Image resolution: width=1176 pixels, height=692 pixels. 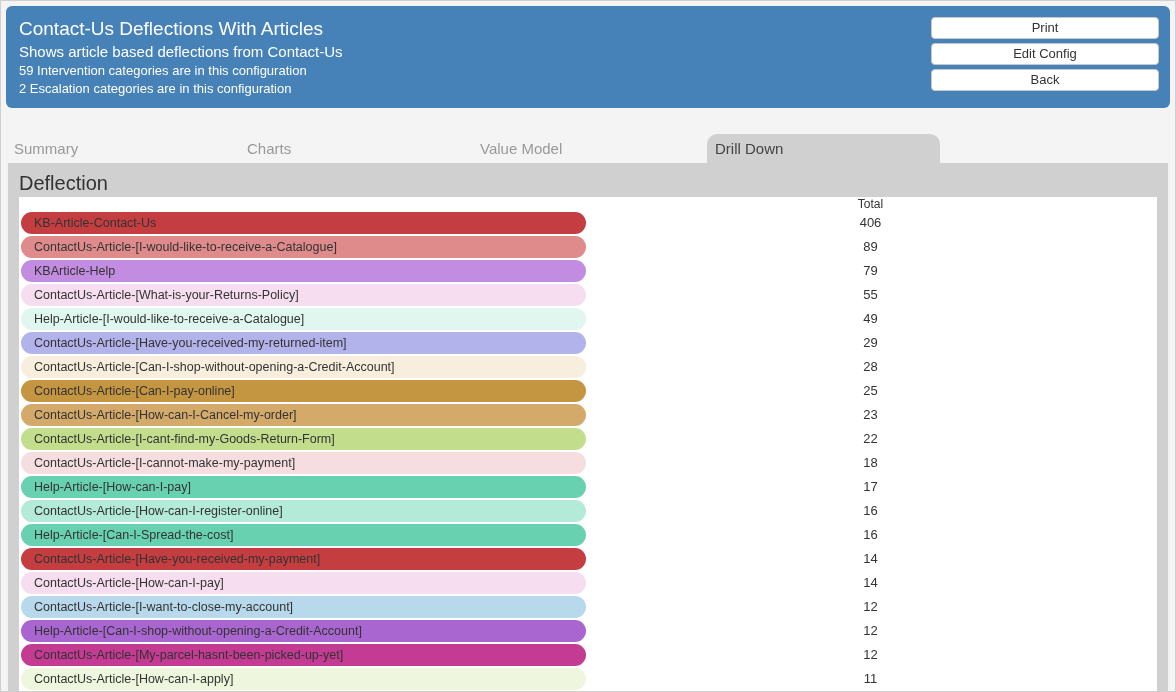 What do you see at coordinates (304, 487) in the screenshot?
I see `category-pill: Help-Article-[How-can-I-pay]` at bounding box center [304, 487].